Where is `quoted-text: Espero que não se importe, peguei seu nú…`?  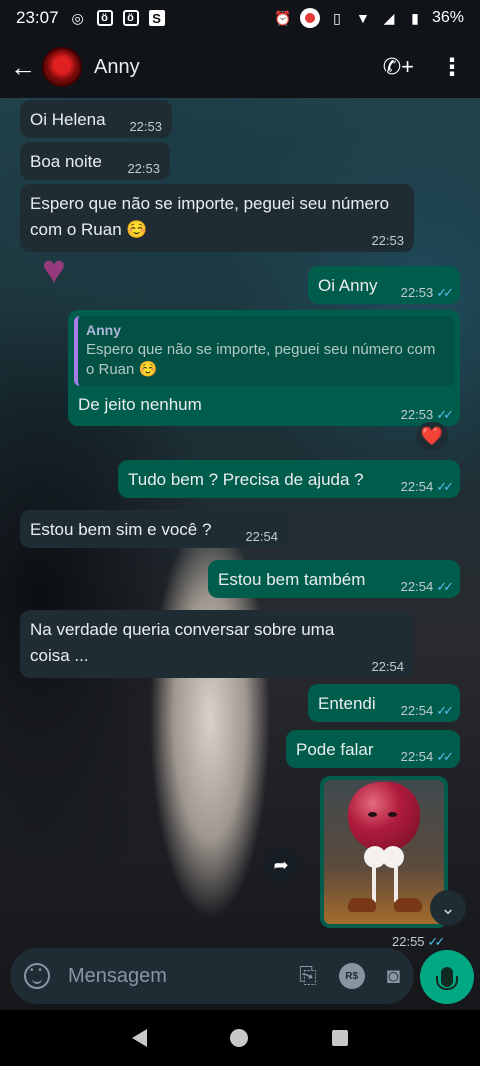 quoted-text: Espero que não se importe, peguei seu nú… is located at coordinates (261, 359).